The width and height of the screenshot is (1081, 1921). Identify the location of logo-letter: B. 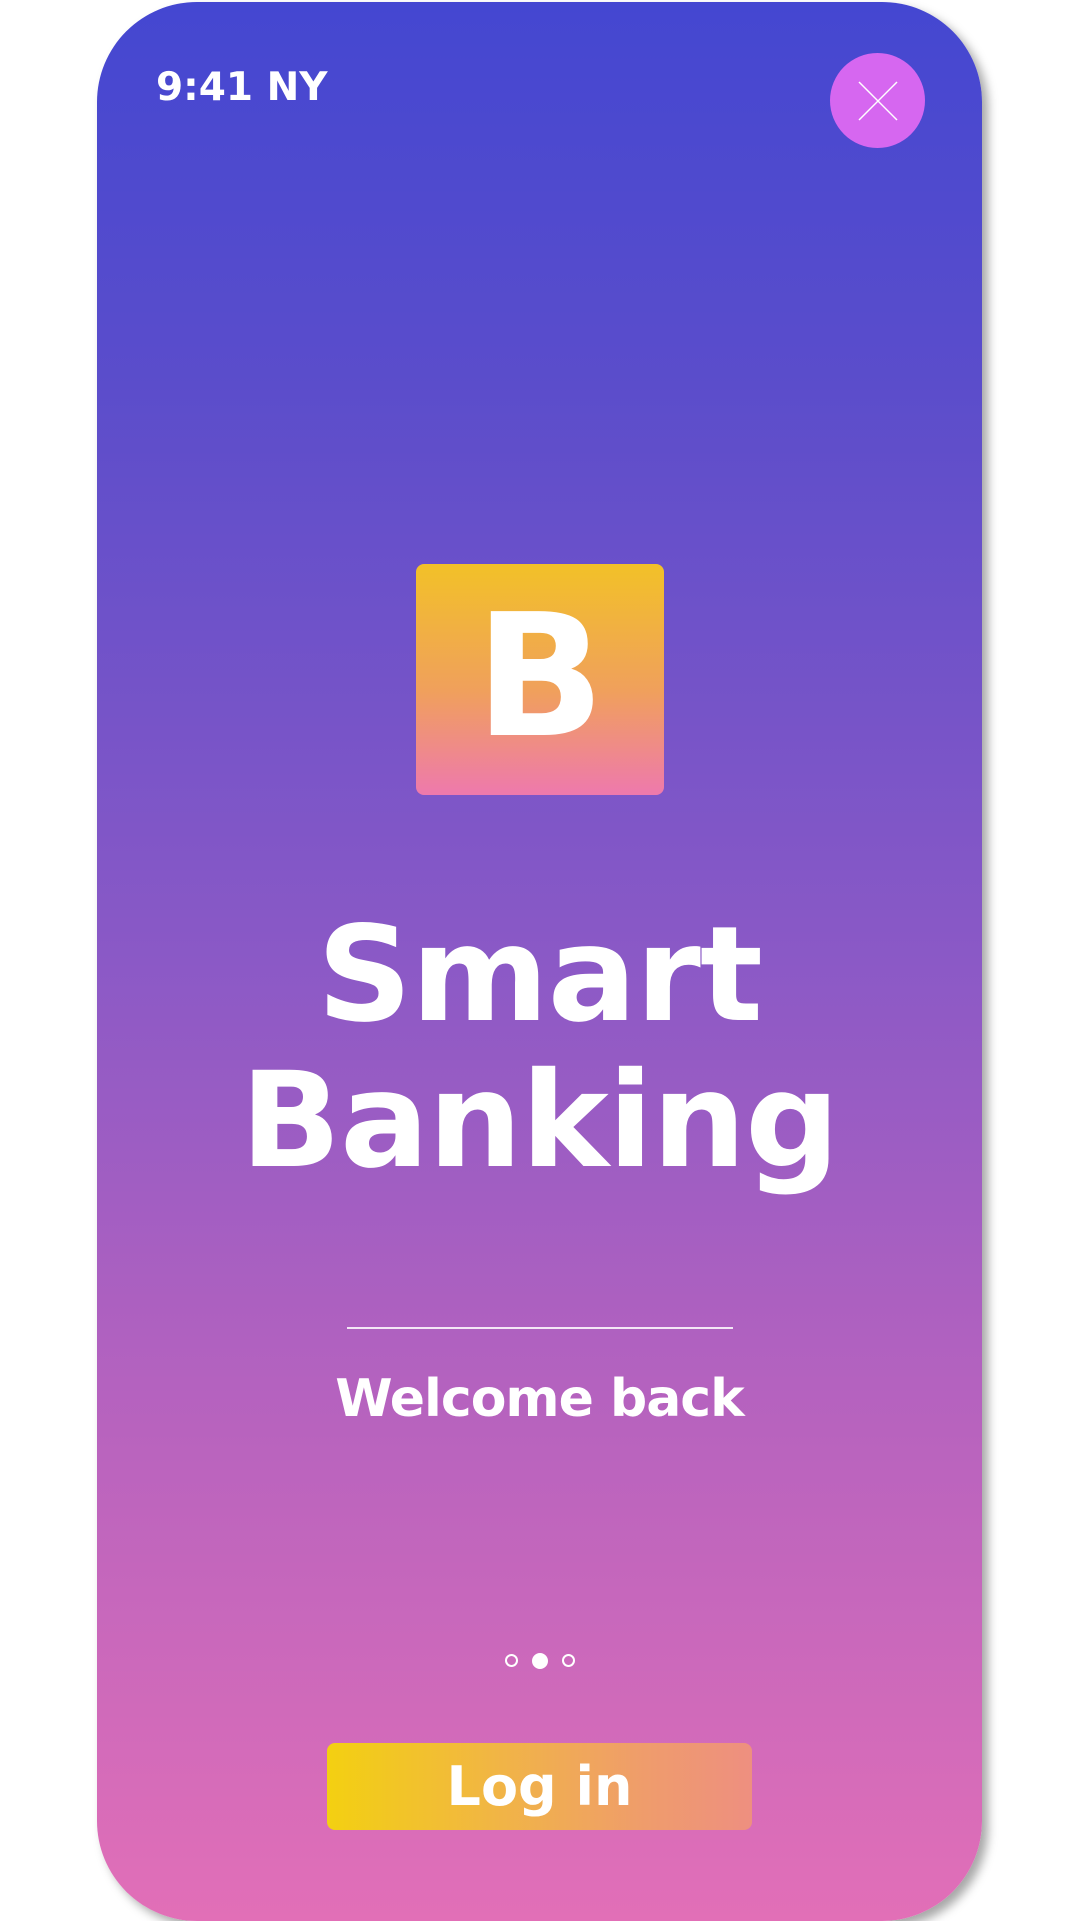
(540, 676).